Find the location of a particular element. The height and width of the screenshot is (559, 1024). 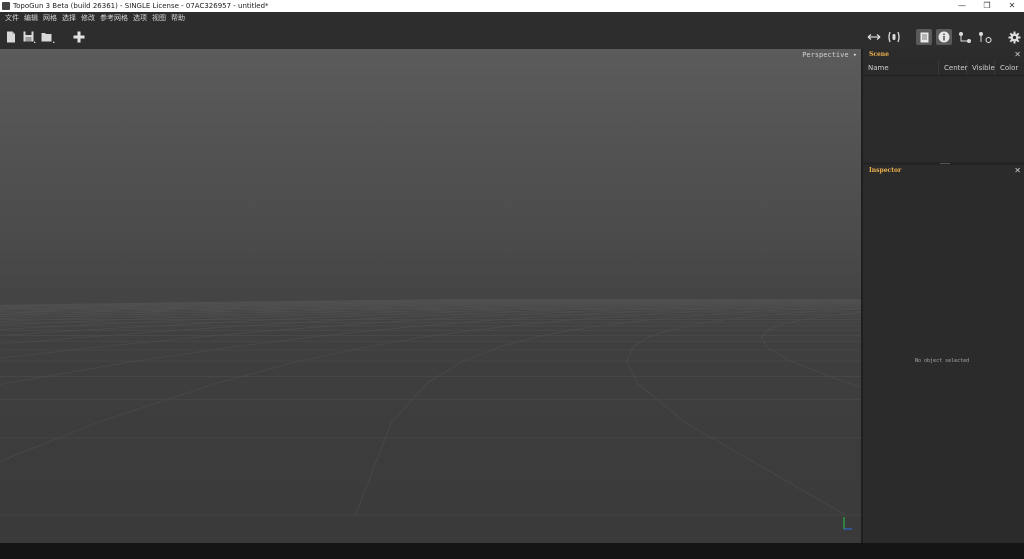

no-selection-message: No object selected is located at coordinates (942, 361).